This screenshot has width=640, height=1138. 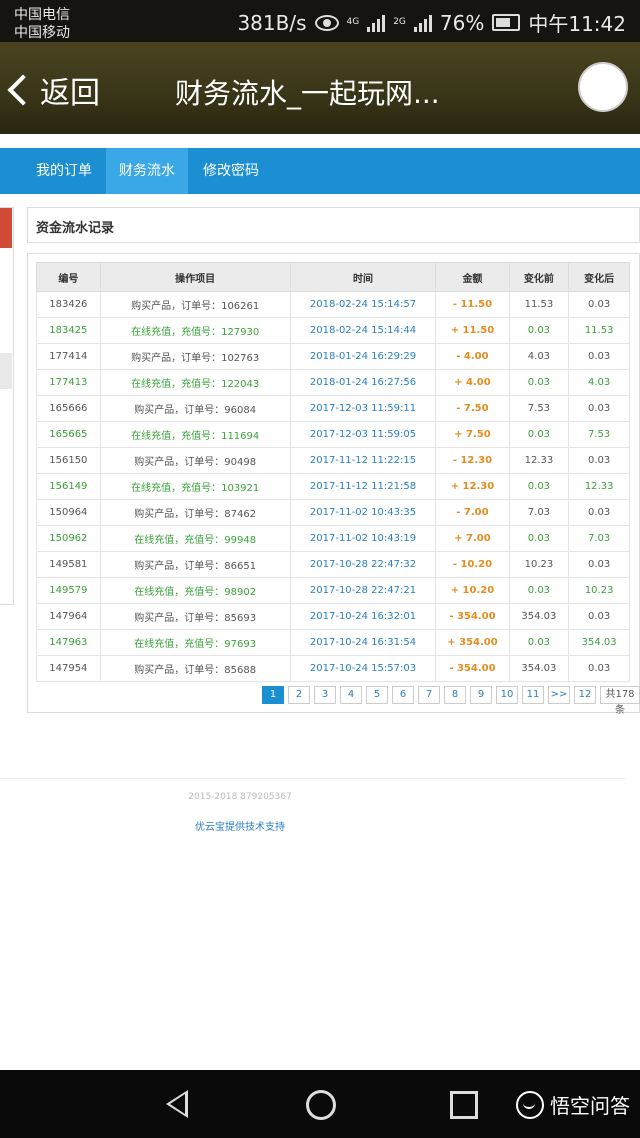 I want to click on page-button: 2, so click(x=299, y=695).